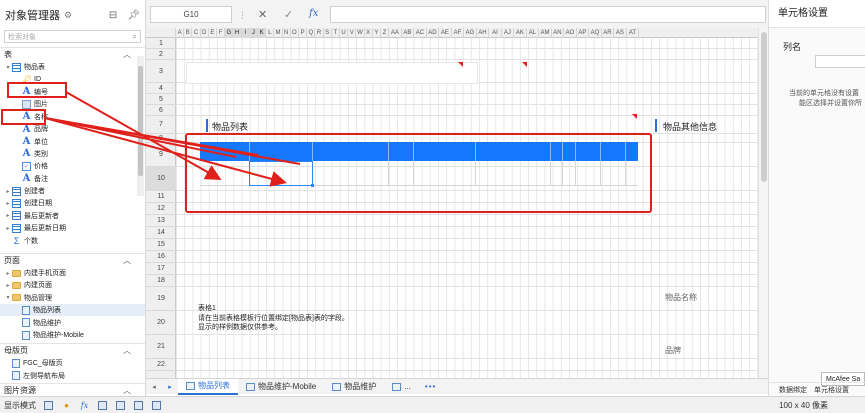  What do you see at coordinates (237, 33) in the screenshot?
I see `column-header: H` at bounding box center [237, 33].